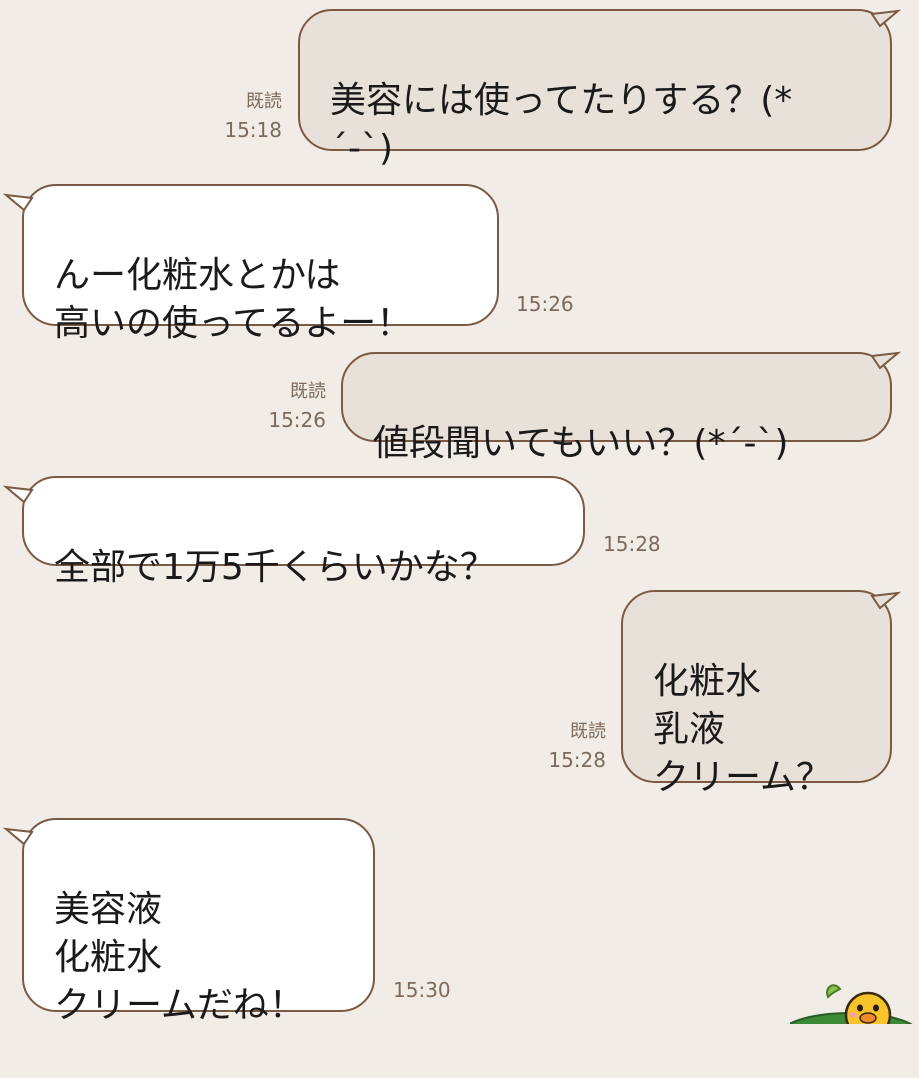 This screenshot has width=919, height=1078. I want to click on message-meta: 15:26, so click(556, 304).